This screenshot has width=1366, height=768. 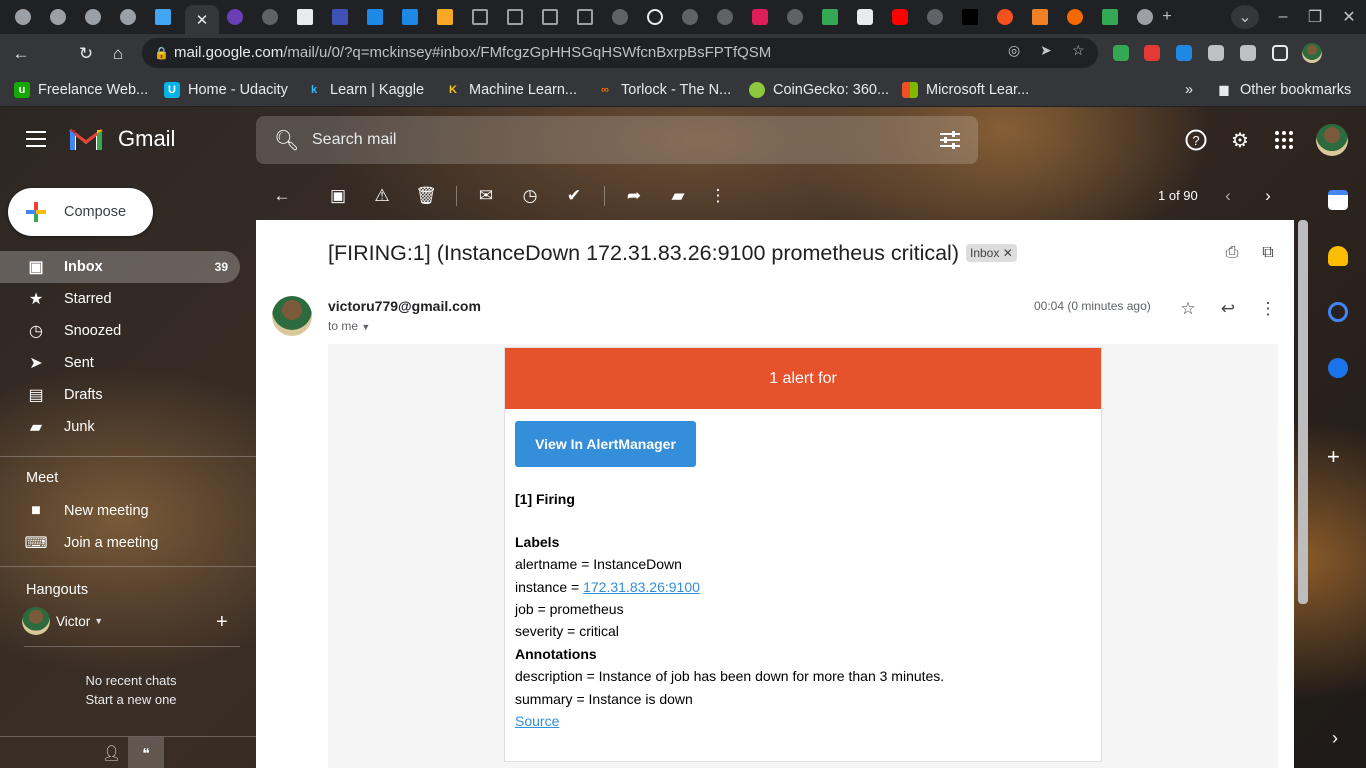 I want to click on join-meeting-button: ⌨ Join a meeting, so click(x=120, y=543).